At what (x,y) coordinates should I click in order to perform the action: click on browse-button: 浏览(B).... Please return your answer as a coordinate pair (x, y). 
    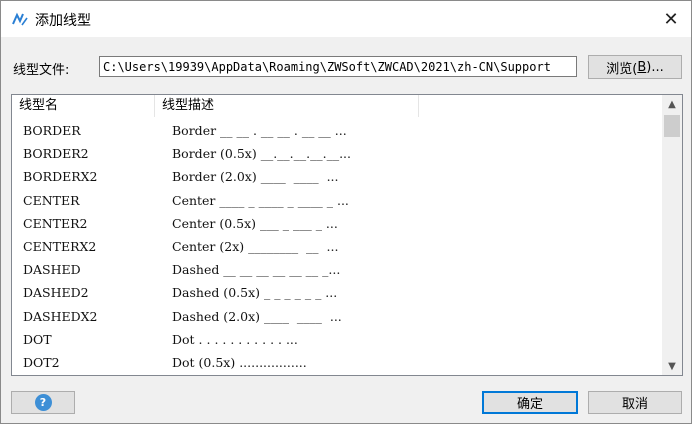
    Looking at the image, I should click on (635, 67).